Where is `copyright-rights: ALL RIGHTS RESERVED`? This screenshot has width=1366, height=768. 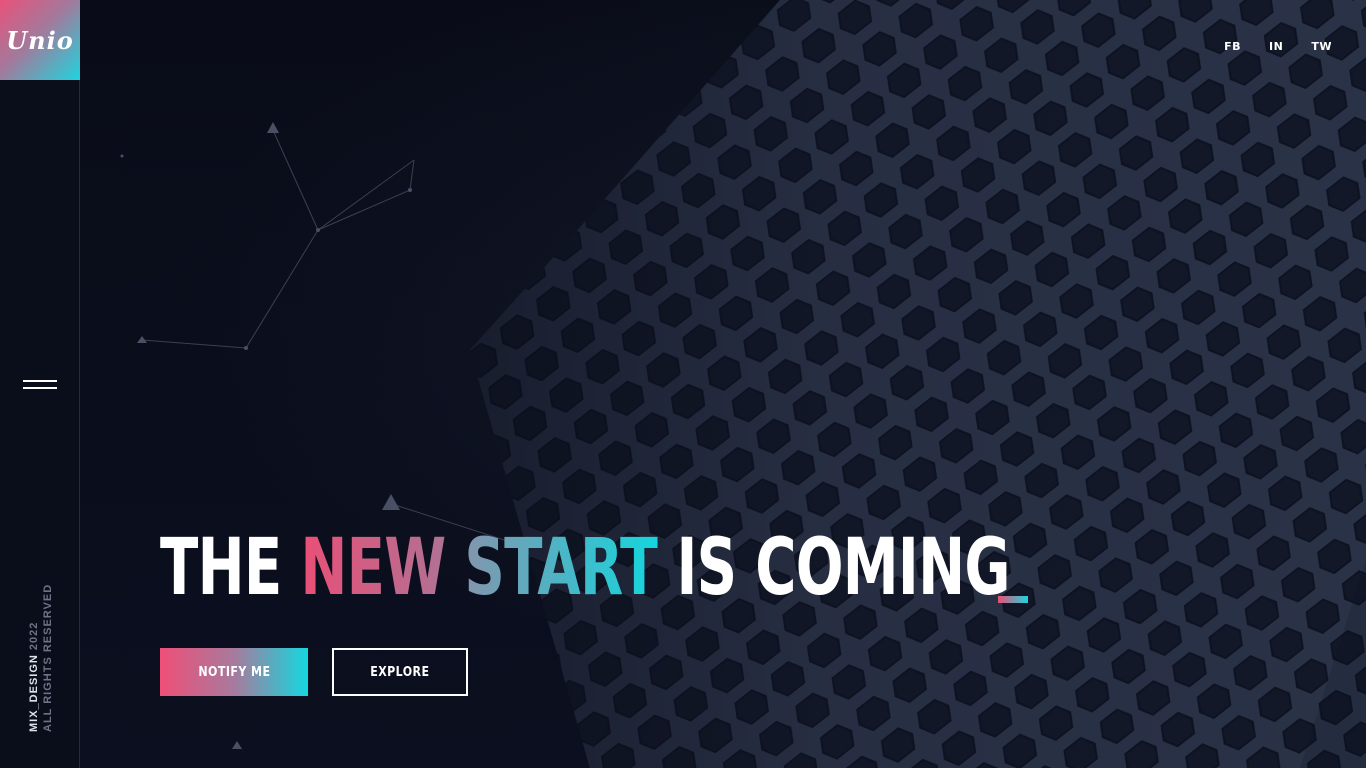
copyright-rights: ALL RIGHTS RESERVED is located at coordinates (48, 657).